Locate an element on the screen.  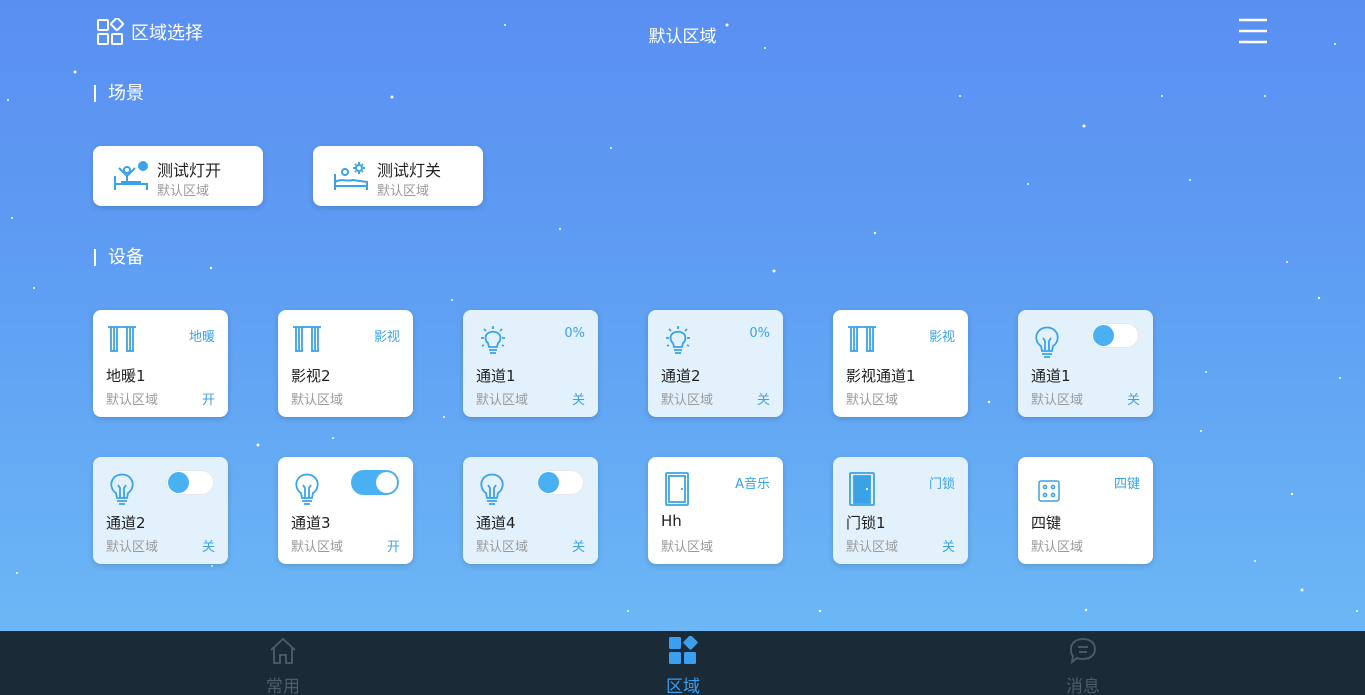
device-type-label: 四键 is located at coordinates (1126, 484).